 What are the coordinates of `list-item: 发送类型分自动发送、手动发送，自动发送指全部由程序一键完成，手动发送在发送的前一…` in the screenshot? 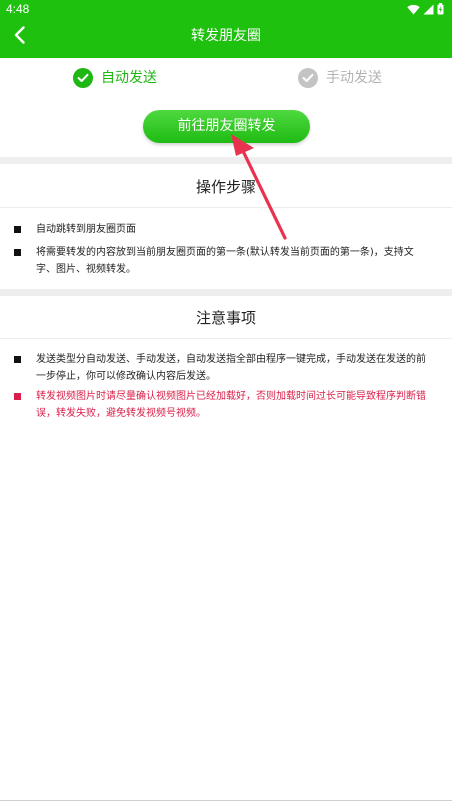 It's located at (223, 368).